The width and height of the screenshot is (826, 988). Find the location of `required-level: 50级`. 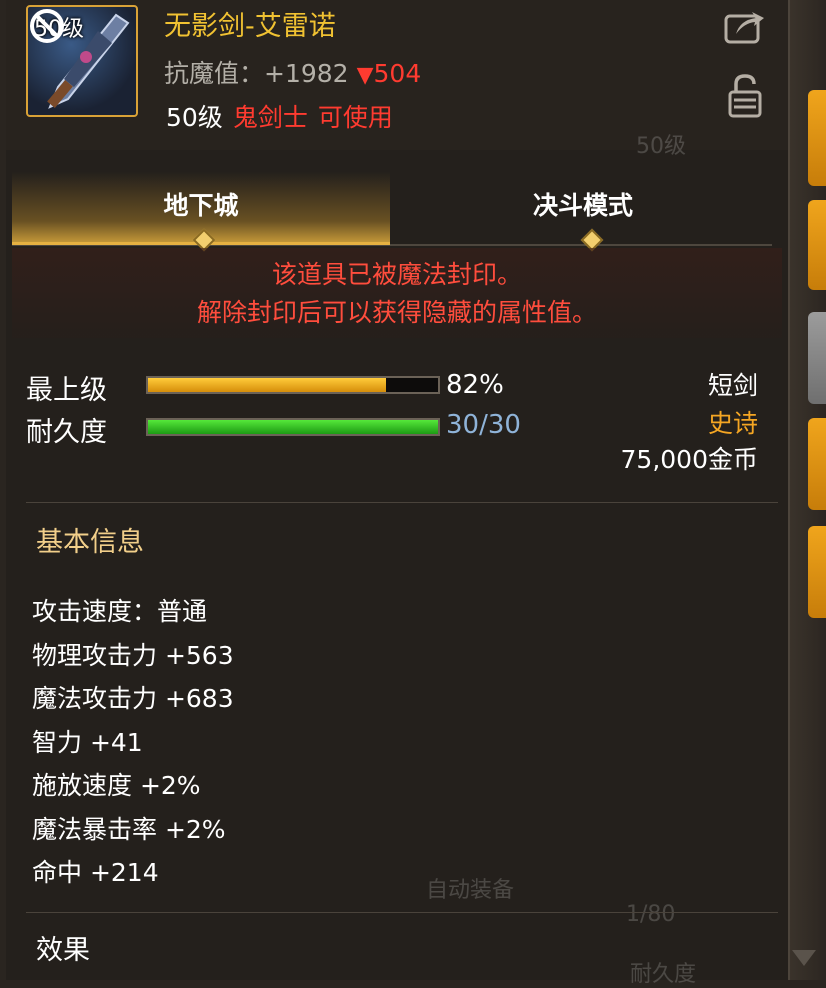

required-level: 50级 is located at coordinates (194, 117).